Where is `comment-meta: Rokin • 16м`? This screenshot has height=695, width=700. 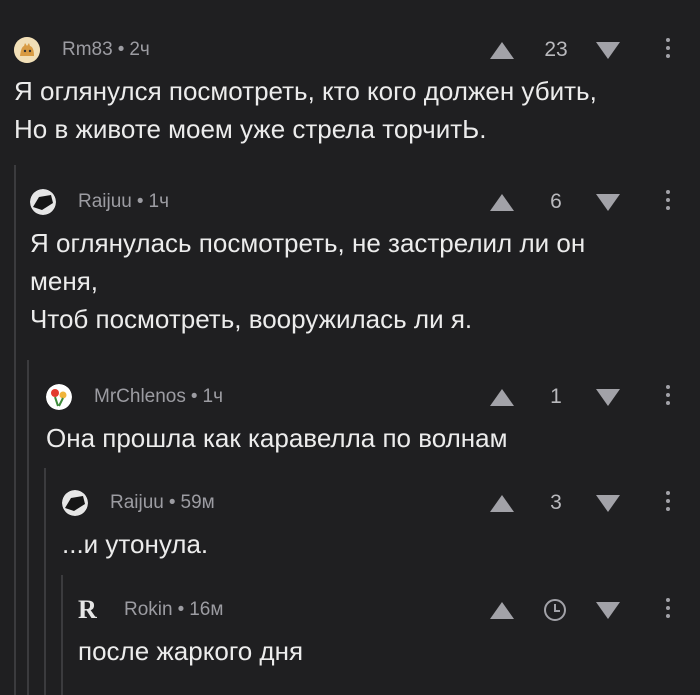
comment-meta: Rokin • 16м is located at coordinates (173, 610).